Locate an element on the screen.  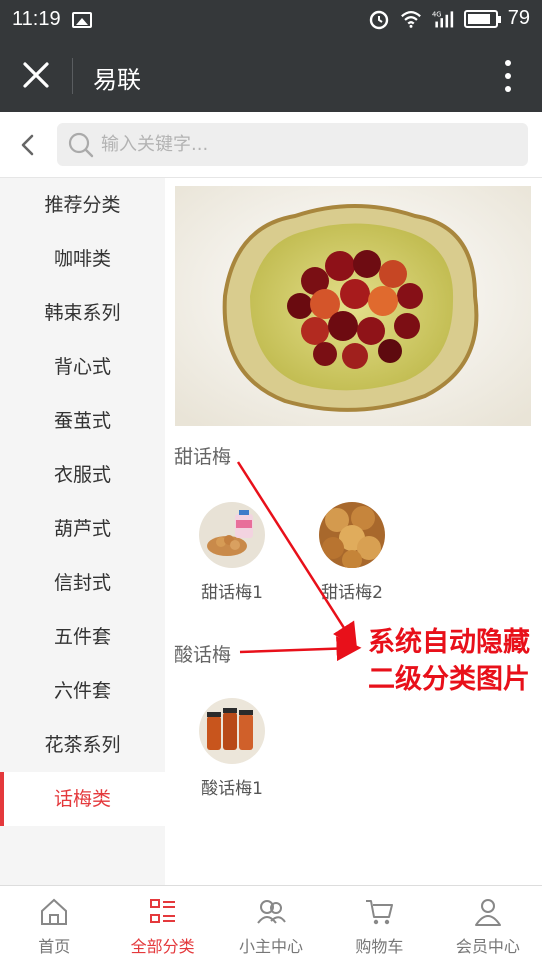
close-icon is located at coordinates (36, 76).